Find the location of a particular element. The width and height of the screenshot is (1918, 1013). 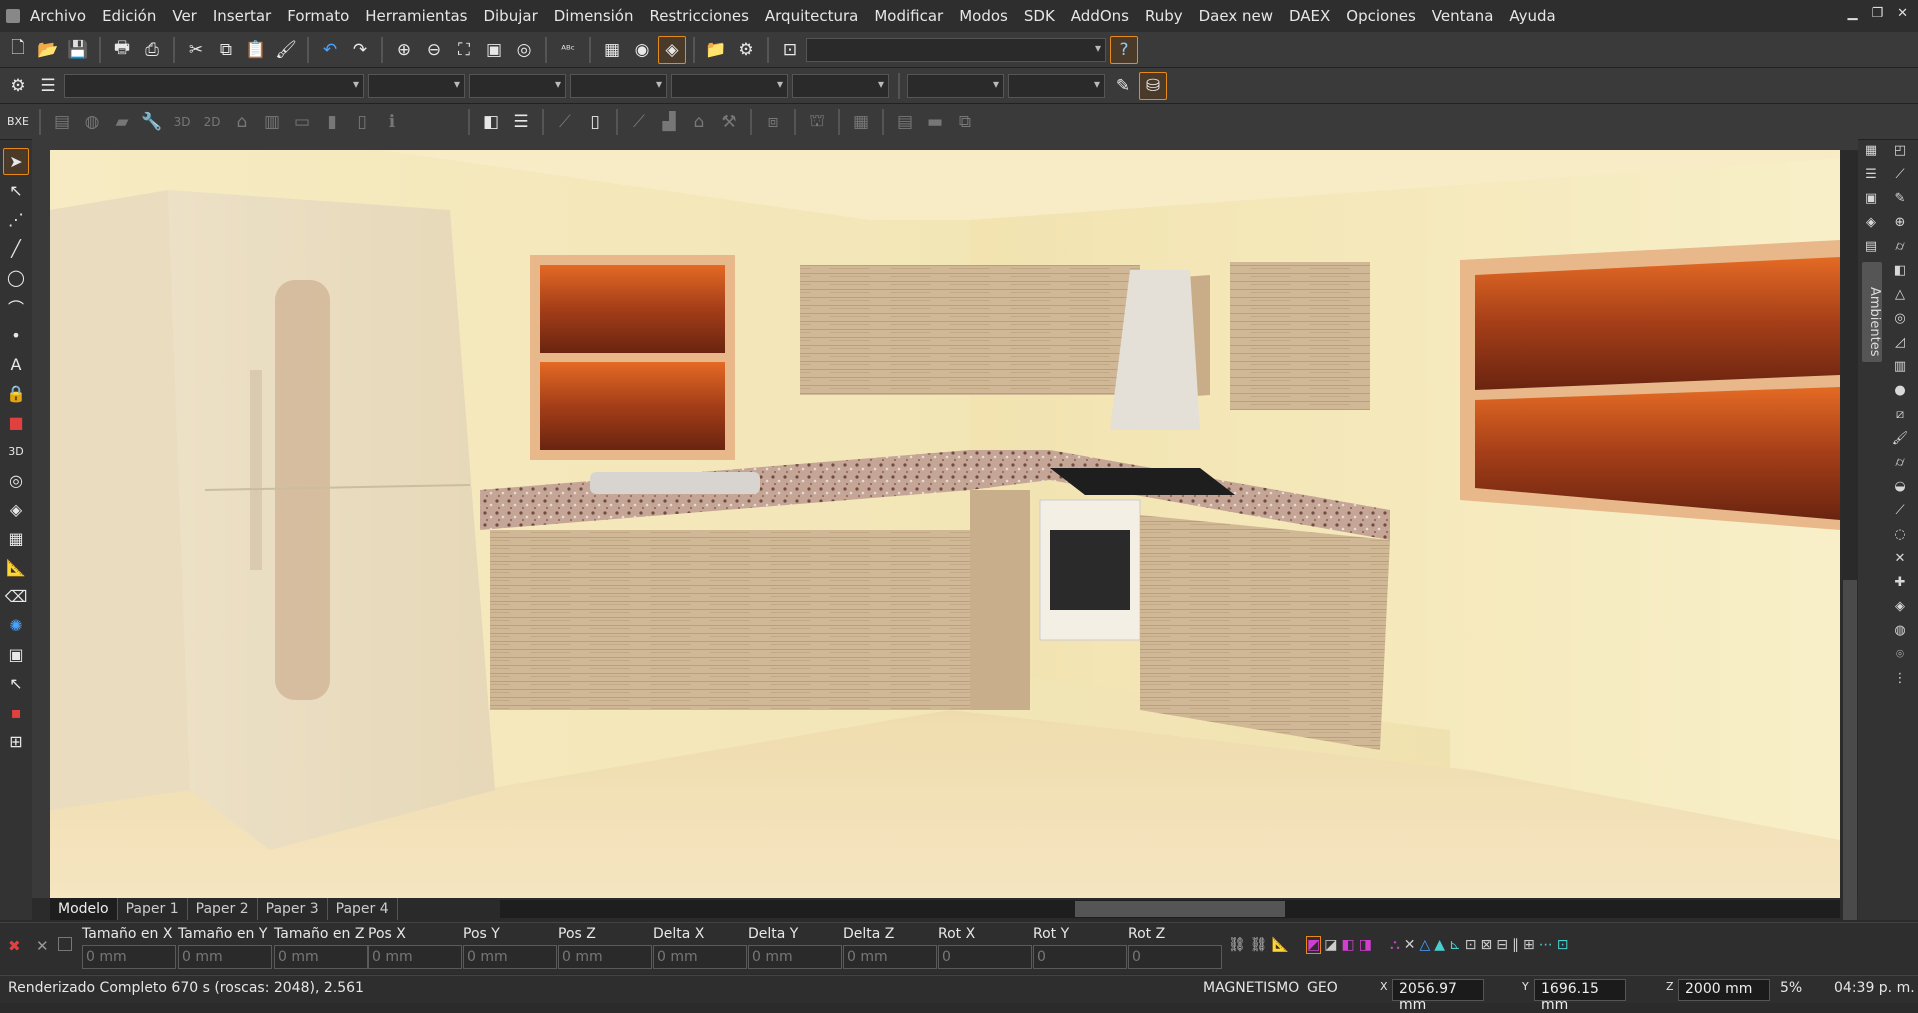

circle-icon: ◯ is located at coordinates (16, 277).